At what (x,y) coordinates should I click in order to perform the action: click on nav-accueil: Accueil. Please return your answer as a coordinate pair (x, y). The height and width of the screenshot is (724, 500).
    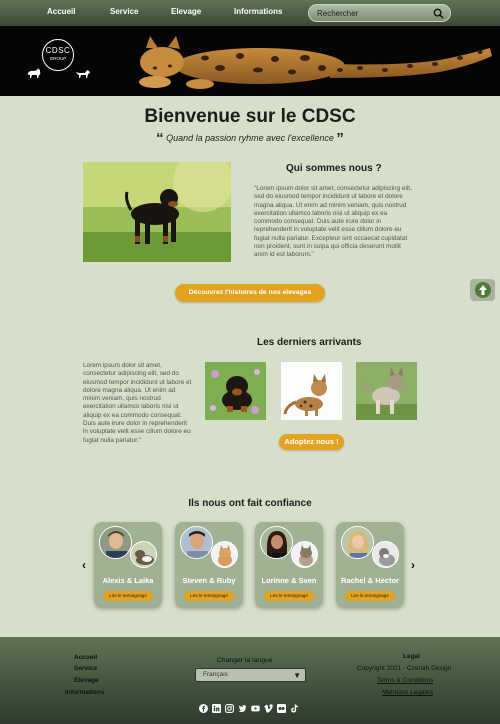
    Looking at the image, I should click on (61, 11).